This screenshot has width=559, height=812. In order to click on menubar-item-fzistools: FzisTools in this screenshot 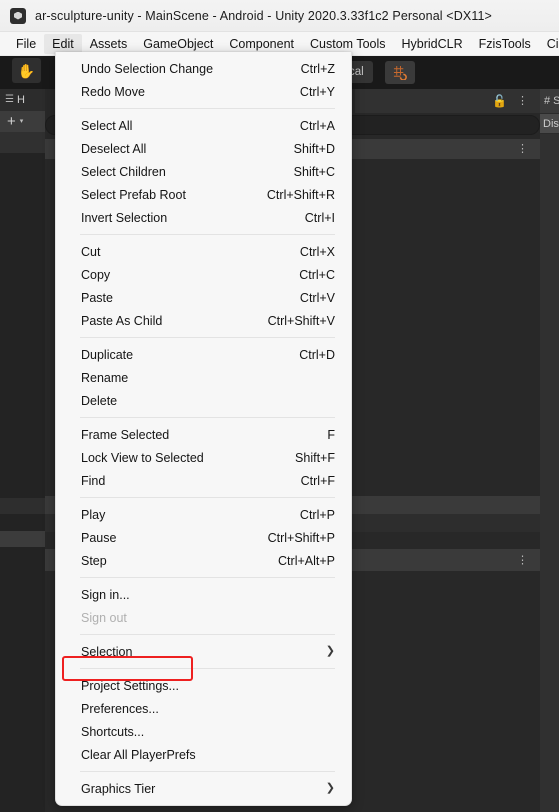, I will do `click(505, 44)`.